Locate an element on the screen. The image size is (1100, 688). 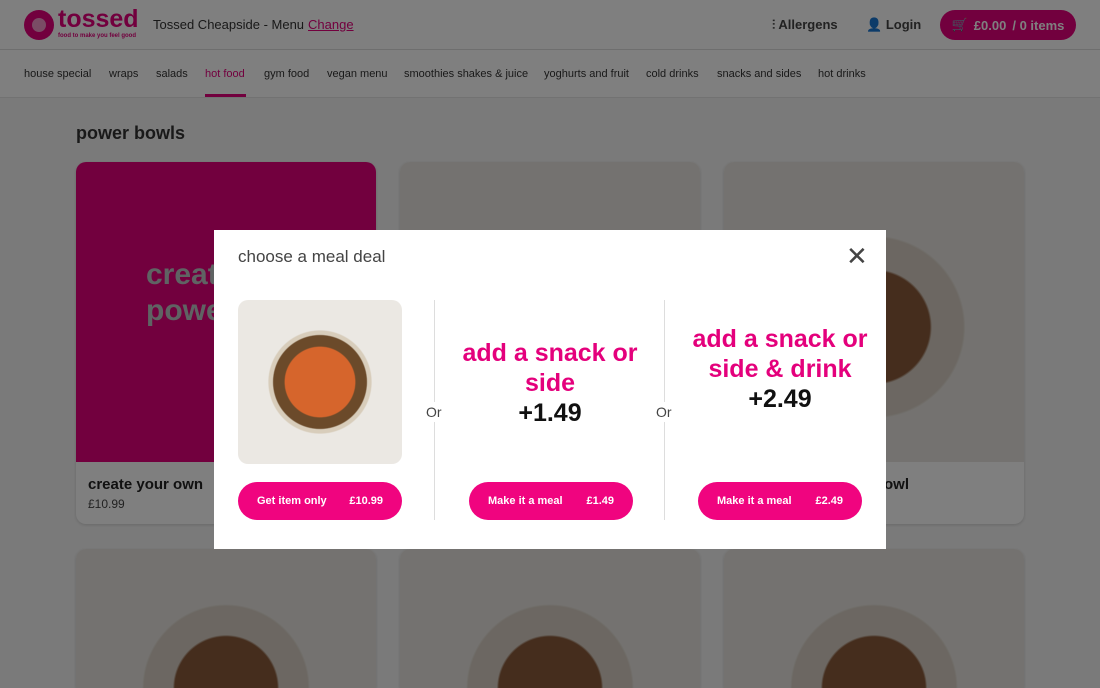
get-item-only-button: Get item only £10.99 is located at coordinates (320, 501).